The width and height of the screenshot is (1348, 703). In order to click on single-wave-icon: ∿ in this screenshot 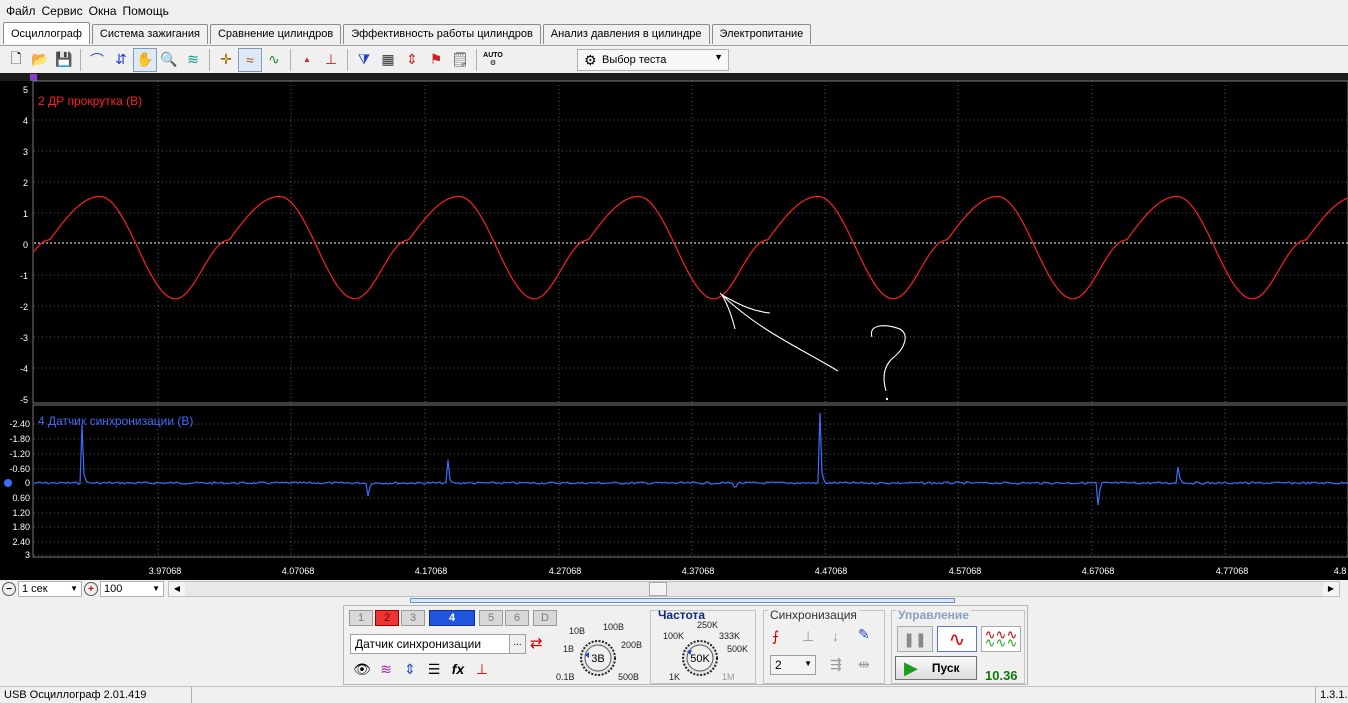, I will do `click(957, 639)`.